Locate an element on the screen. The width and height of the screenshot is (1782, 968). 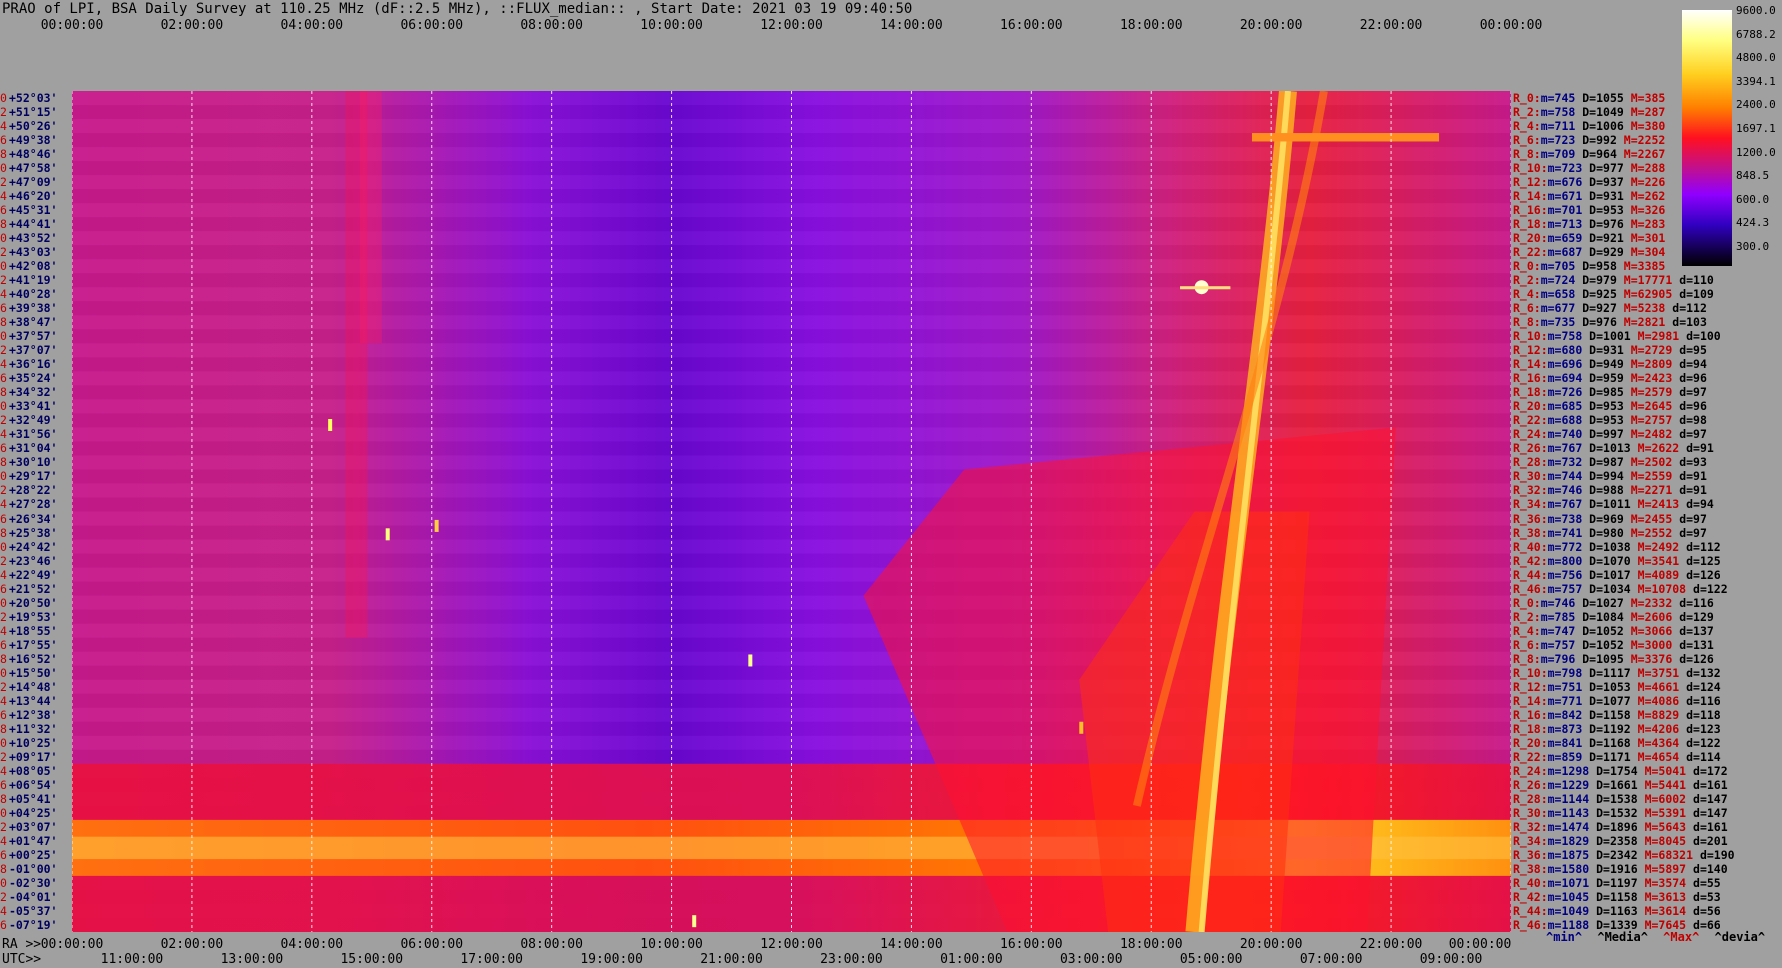
declination-value: +33°41' is located at coordinates (33, 406).